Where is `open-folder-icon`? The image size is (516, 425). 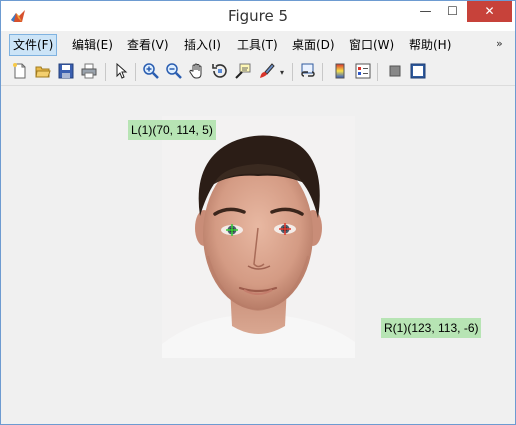
open-folder-icon is located at coordinates (43, 71).